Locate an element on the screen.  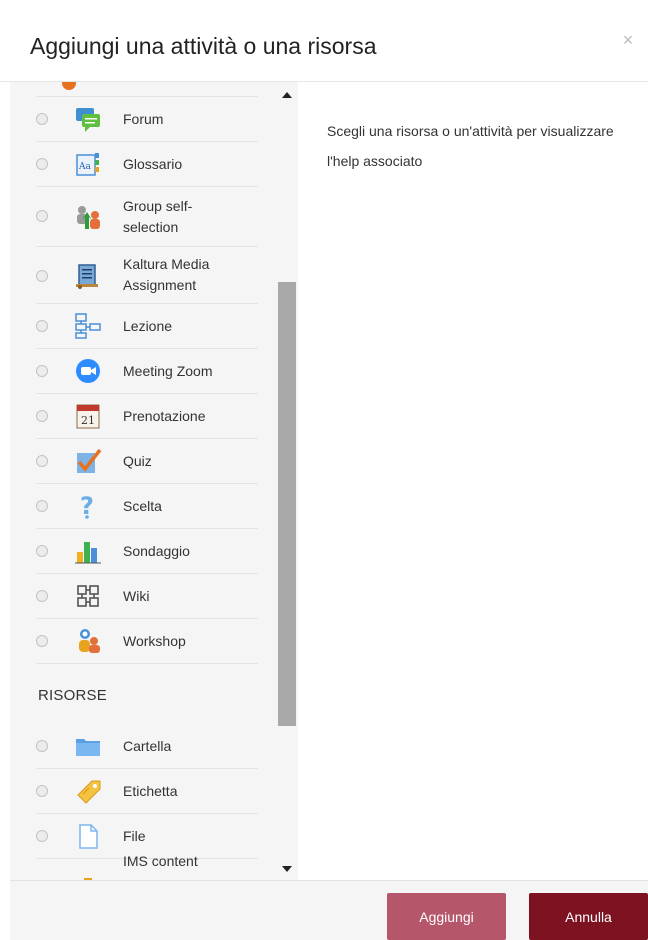
activity-label: Glossario is located at coordinates (153, 164).